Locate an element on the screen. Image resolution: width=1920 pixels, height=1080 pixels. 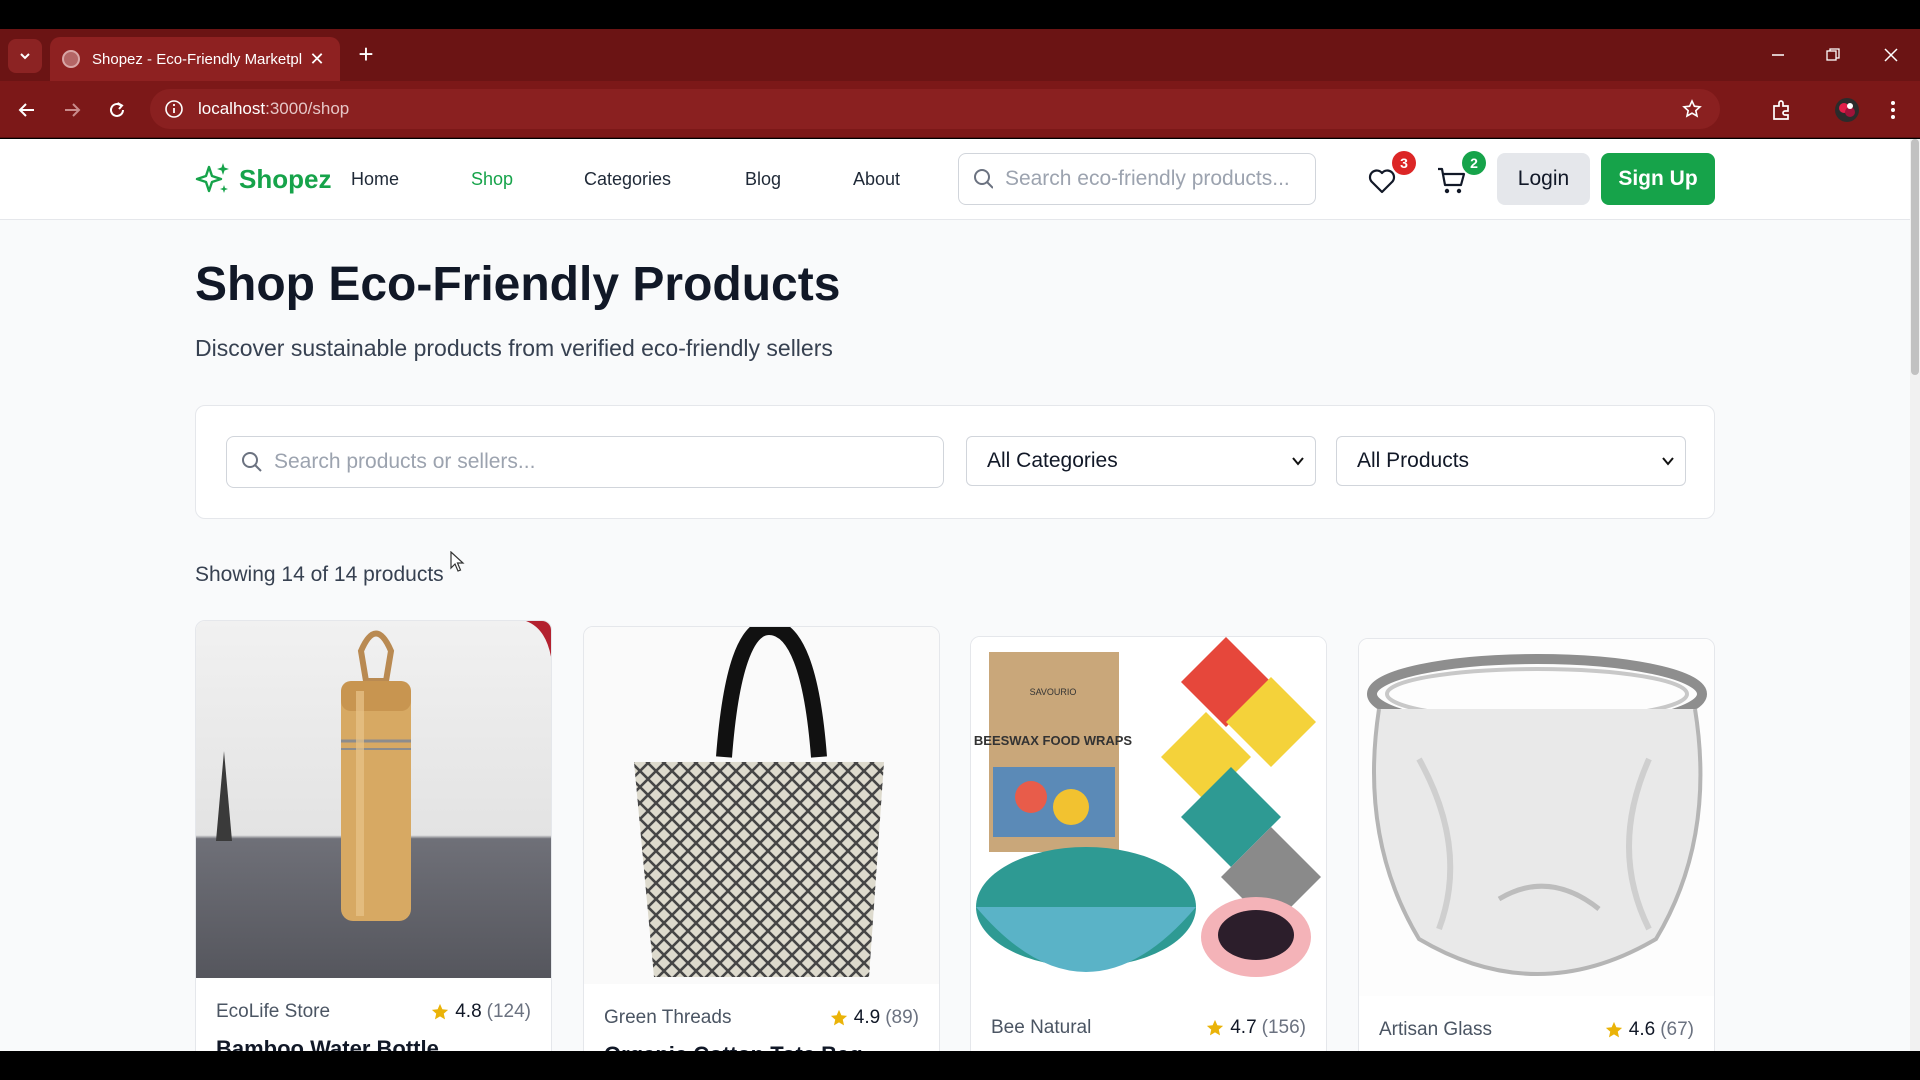
address-bar: localhost:3000/shop is located at coordinates (935, 109).